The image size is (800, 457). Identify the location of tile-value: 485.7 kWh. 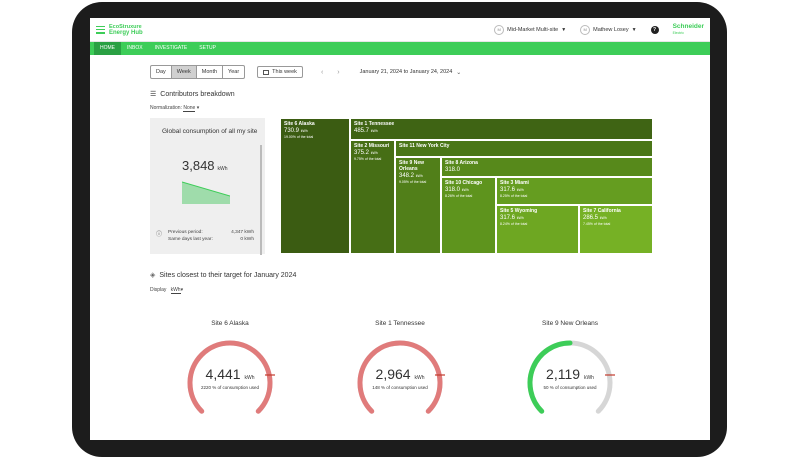
(501, 131).